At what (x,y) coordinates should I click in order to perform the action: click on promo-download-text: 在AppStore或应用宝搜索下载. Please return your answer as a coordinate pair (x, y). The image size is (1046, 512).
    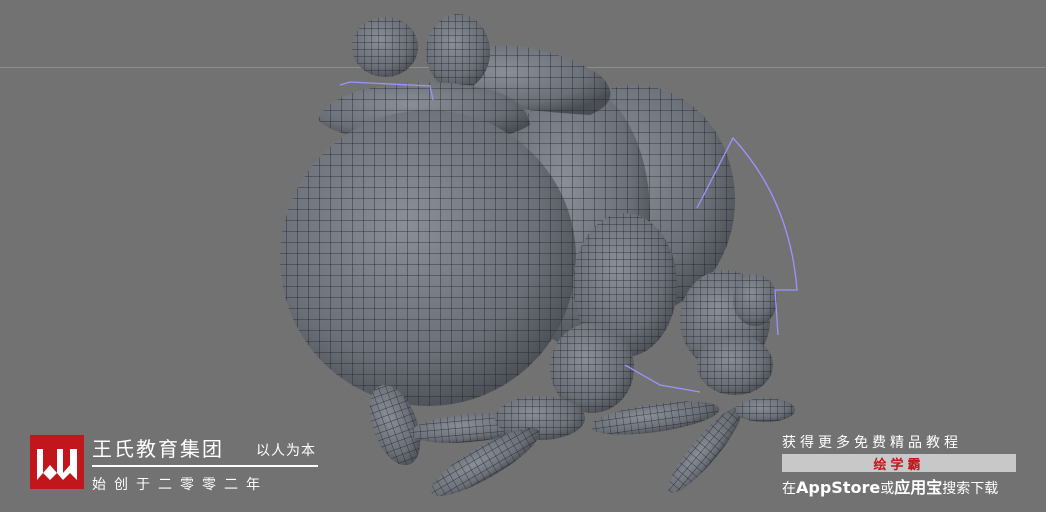
    Looking at the image, I should click on (907, 486).